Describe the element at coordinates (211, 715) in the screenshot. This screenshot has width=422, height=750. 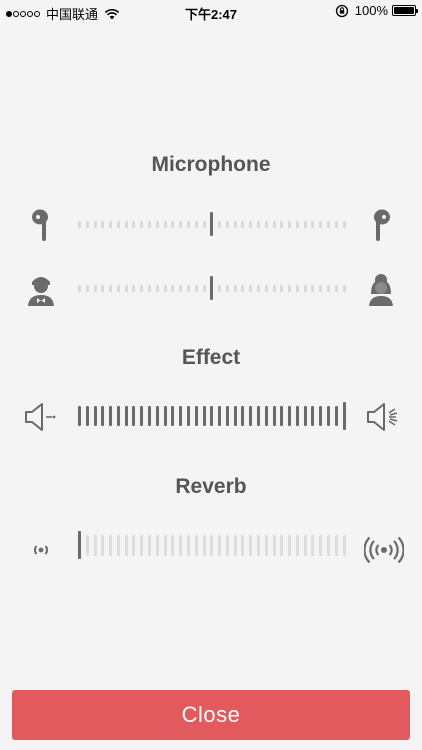
I see `close-button: Close` at that location.